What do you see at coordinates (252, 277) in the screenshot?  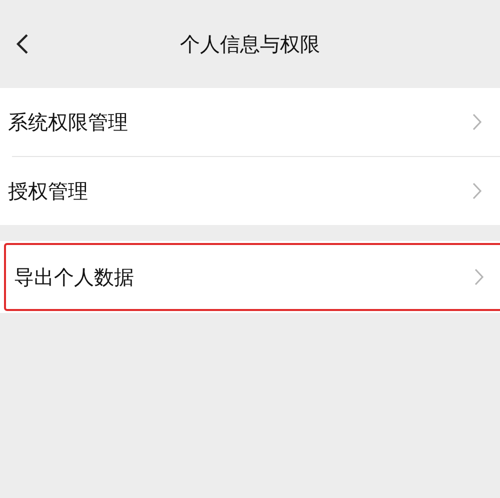 I see `settings-row: 导出个人数据` at bounding box center [252, 277].